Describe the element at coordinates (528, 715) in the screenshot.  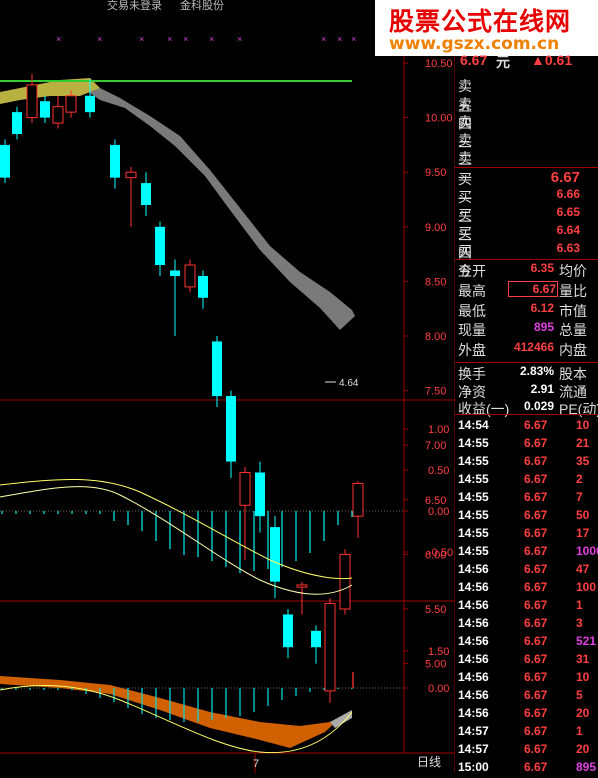
I see `tick-row: 14:56 6.67 20` at that location.